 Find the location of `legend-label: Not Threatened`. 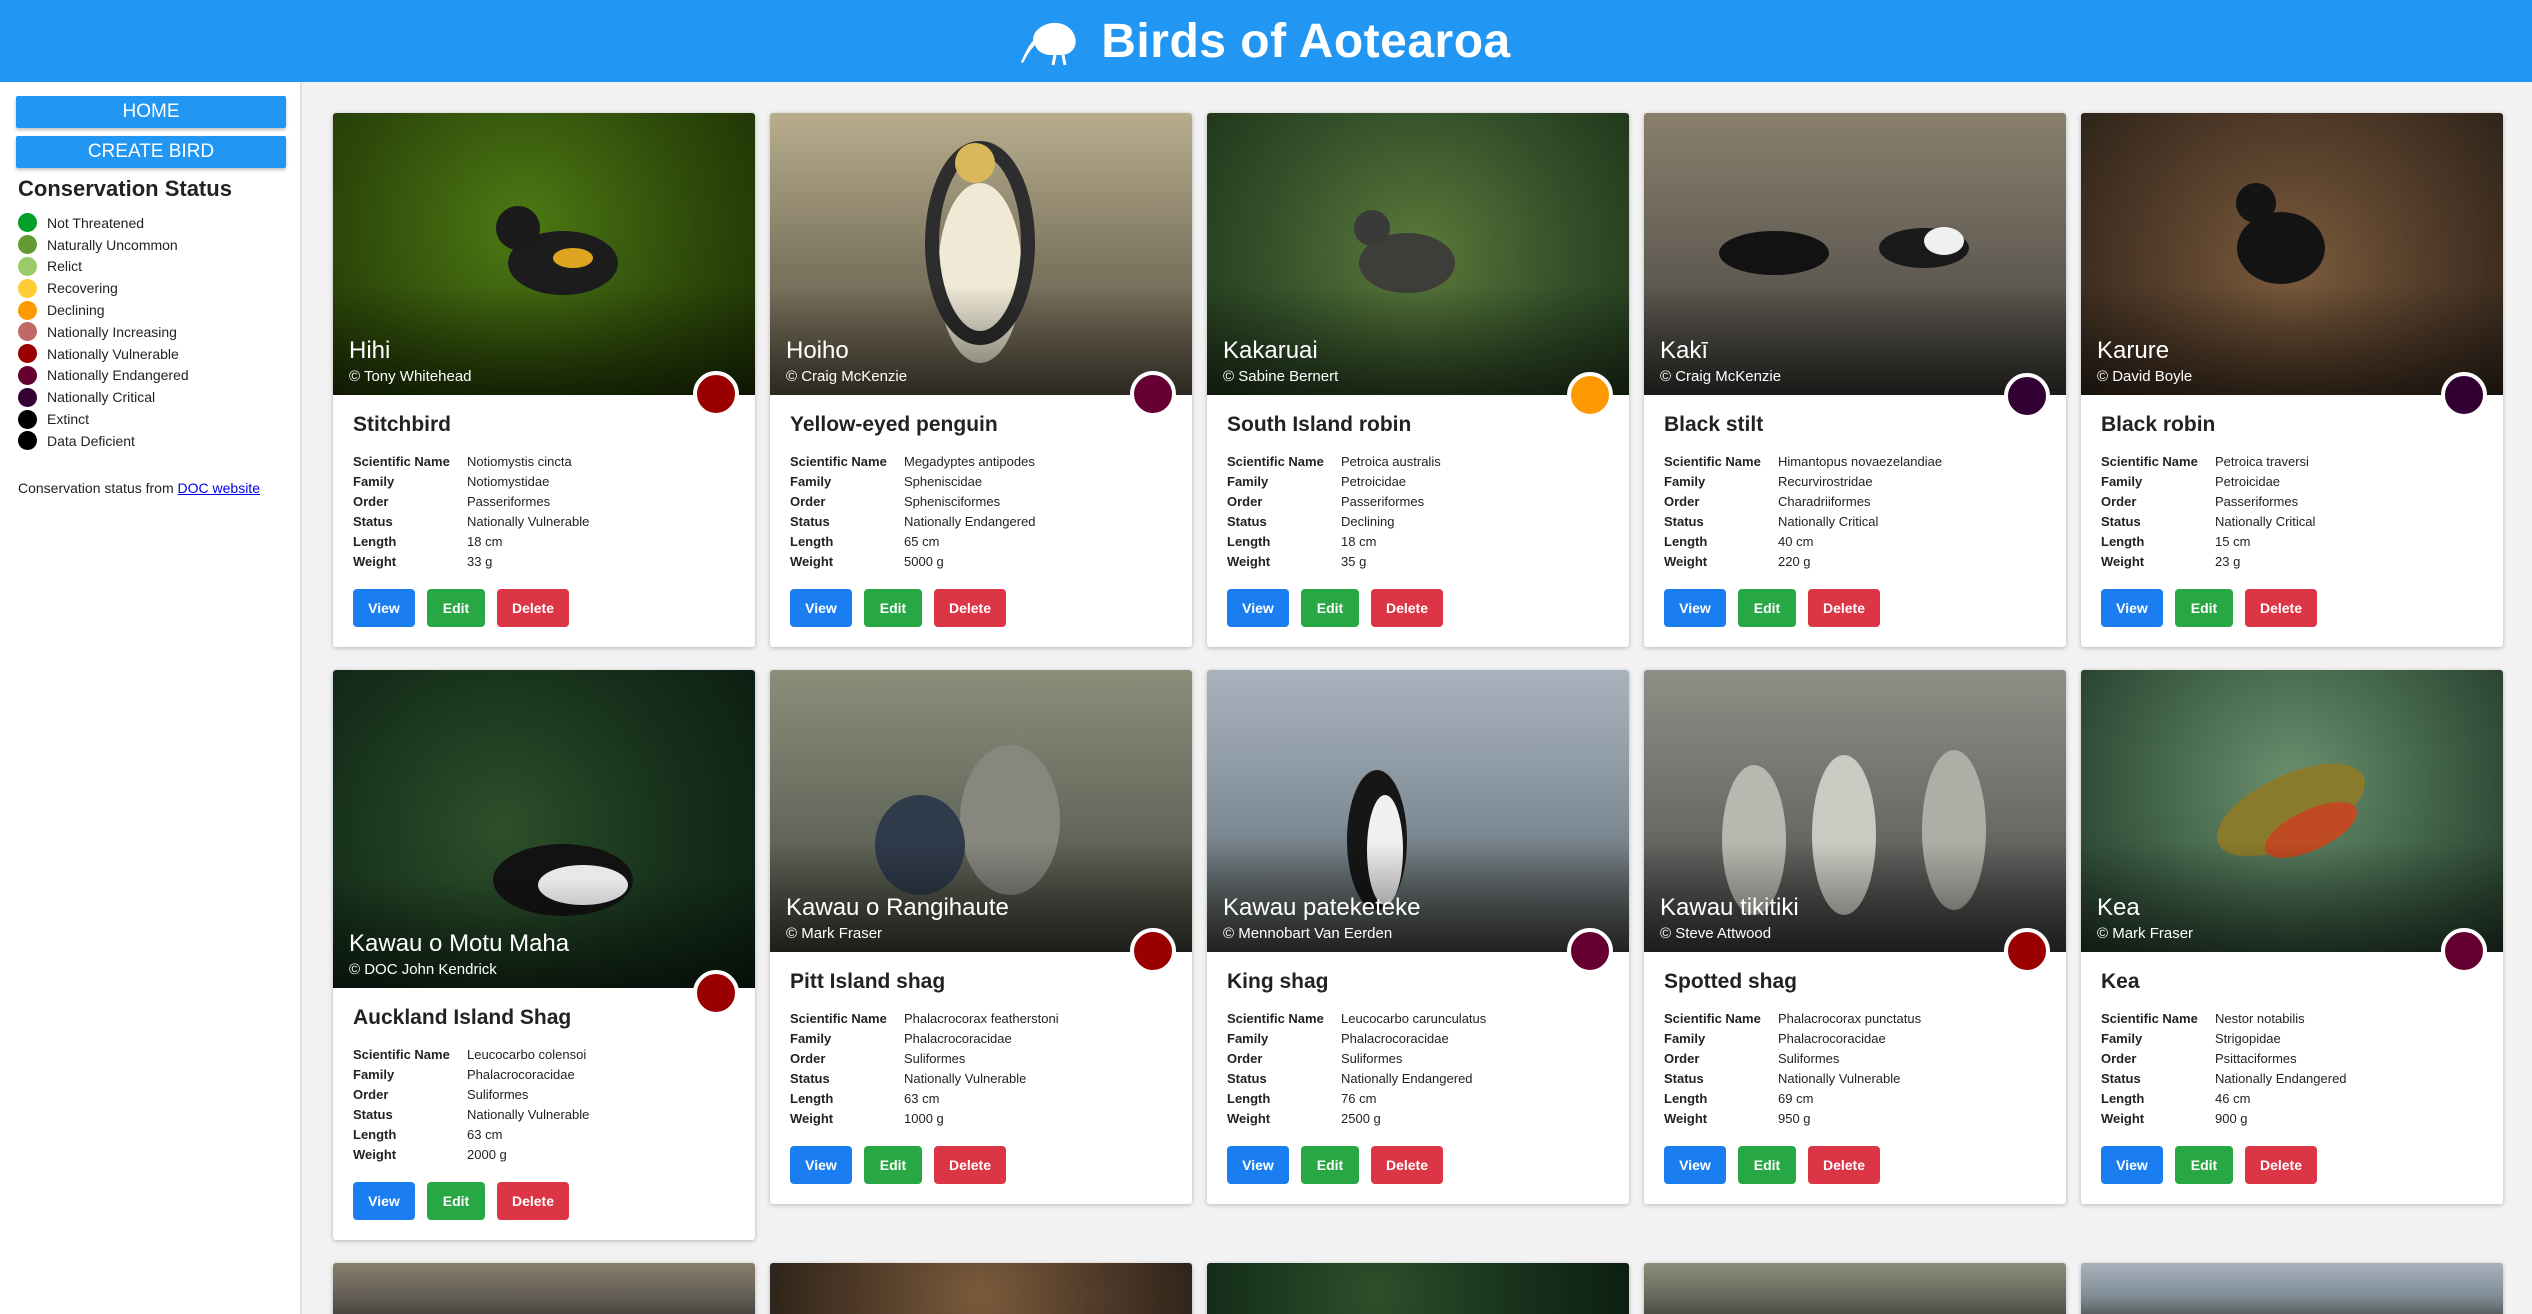

legend-label: Not Threatened is located at coordinates (96, 222).